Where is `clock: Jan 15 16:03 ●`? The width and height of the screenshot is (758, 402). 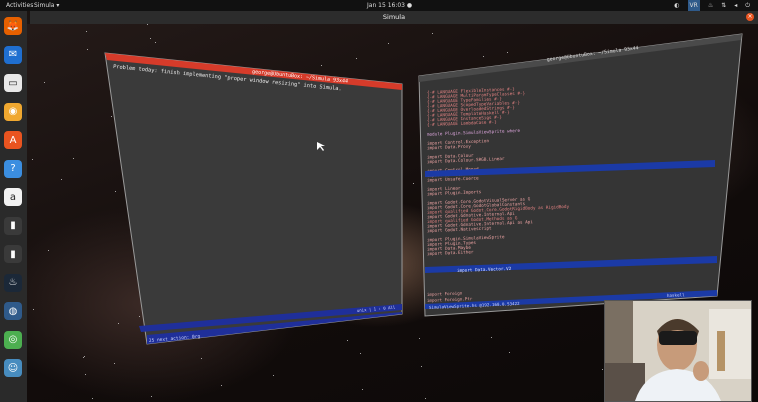 clock: Jan 15 16:03 ● is located at coordinates (389, 5).